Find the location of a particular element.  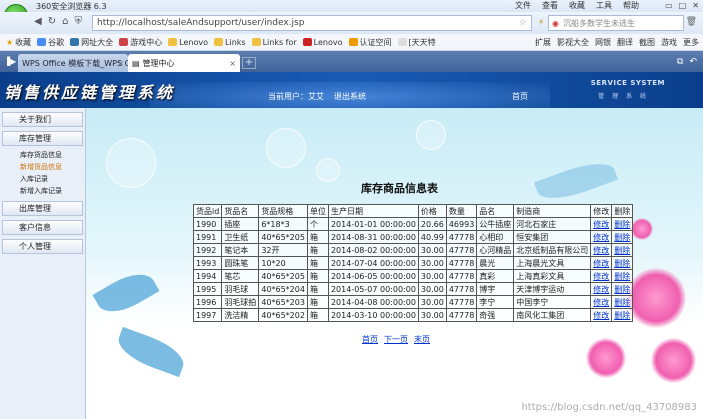

column-header: 价格 is located at coordinates (432, 211).